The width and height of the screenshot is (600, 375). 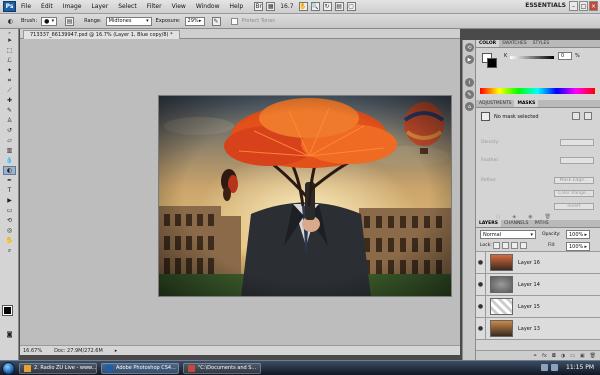 What do you see at coordinates (179, 7) in the screenshot?
I see `menu-view: View` at bounding box center [179, 7].